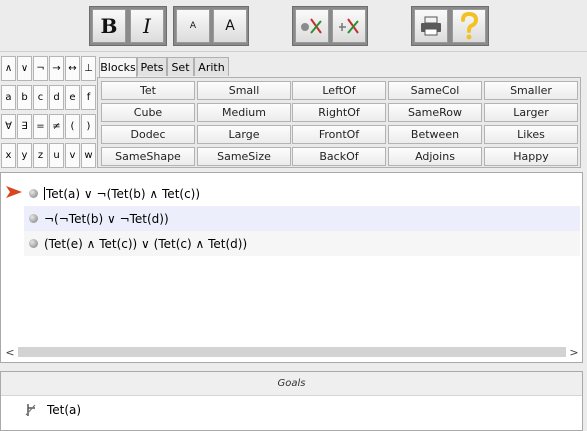 This screenshot has height=431, width=587. Describe the element at coordinates (118, 67) in the screenshot. I see `tab-blocks: Blocks` at that location.